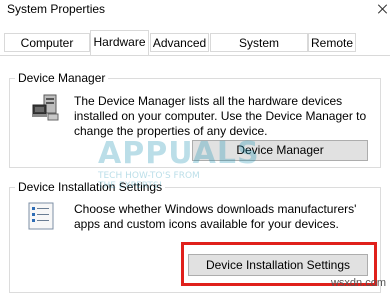 This screenshot has width=390, height=295. What do you see at coordinates (280, 150) in the screenshot?
I see `device-manager-button: Device Manager` at bounding box center [280, 150].